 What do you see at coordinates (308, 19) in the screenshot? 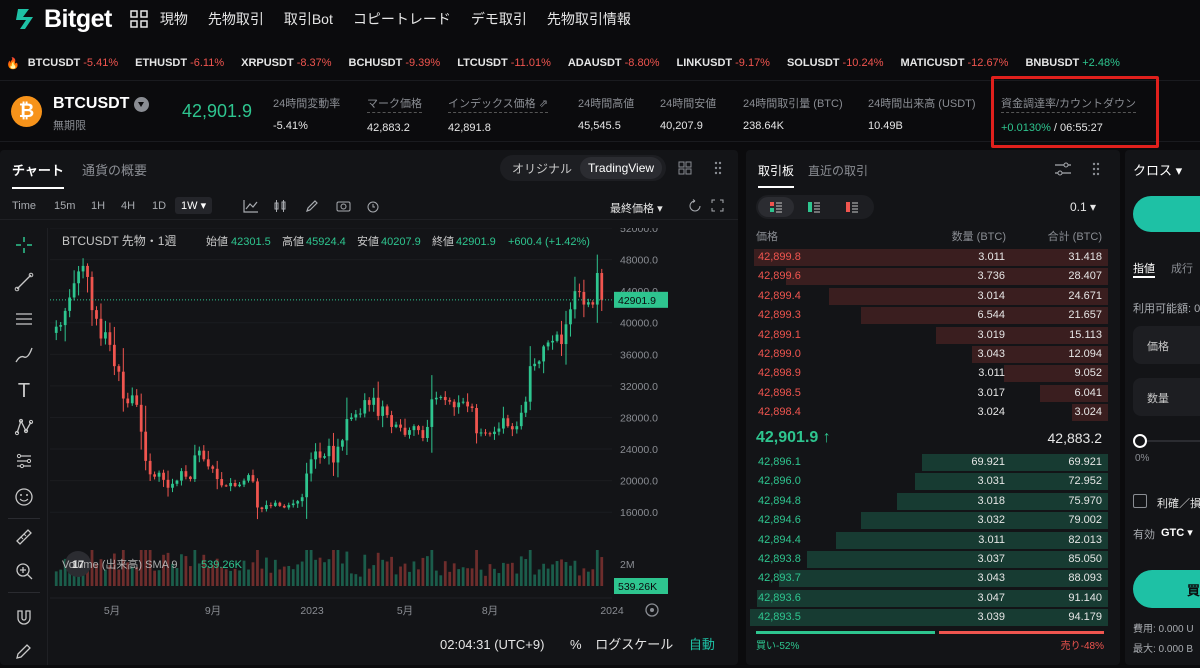
I see `nav-item-bot: 取引Bot` at bounding box center [308, 19].